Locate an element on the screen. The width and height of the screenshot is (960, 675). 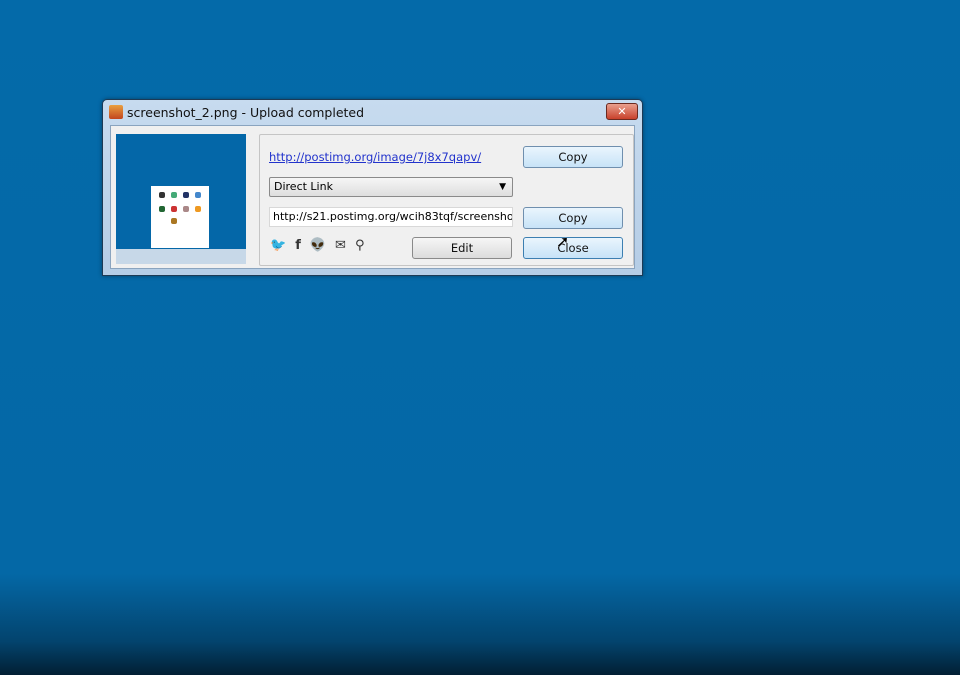
link-type-select: Direct Link ▼ is located at coordinates (391, 187).